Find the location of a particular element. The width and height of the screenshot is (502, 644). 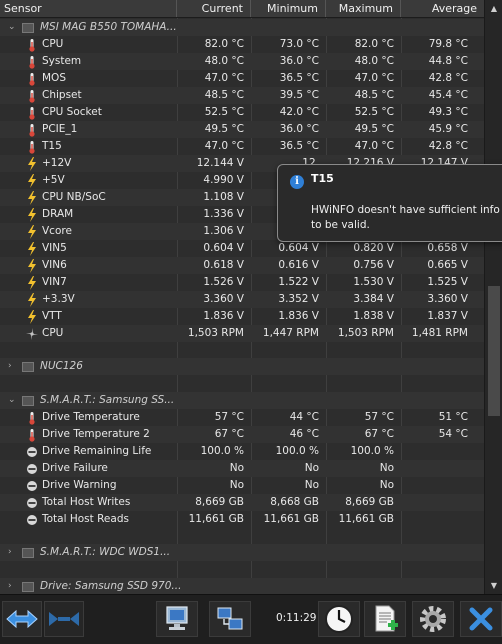

value-average: 42.8 °C is located at coordinates (448, 146).